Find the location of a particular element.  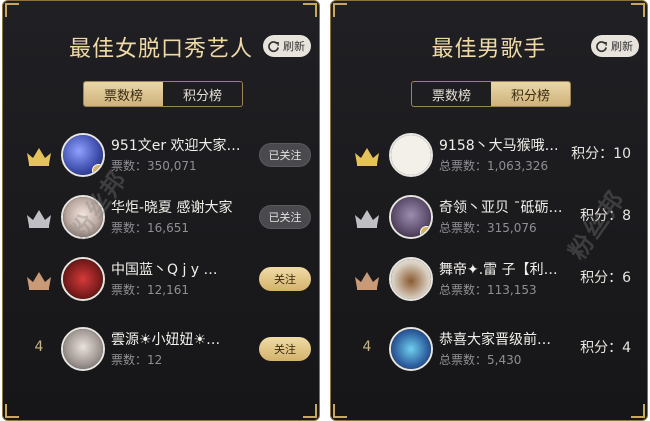

ranking-row: 舞帝✦.雷 子【利… 总票数：113,153 积分：6 is located at coordinates (489, 281).